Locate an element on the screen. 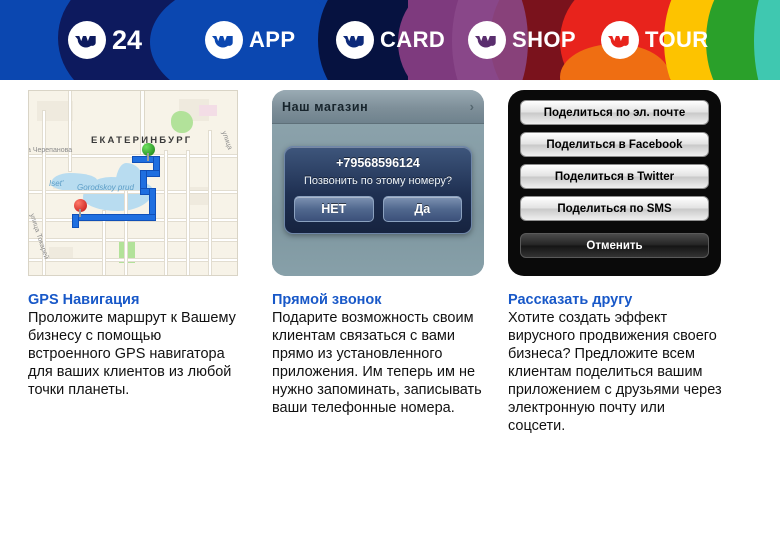  brand-logo-label: CARD is located at coordinates (413, 39).